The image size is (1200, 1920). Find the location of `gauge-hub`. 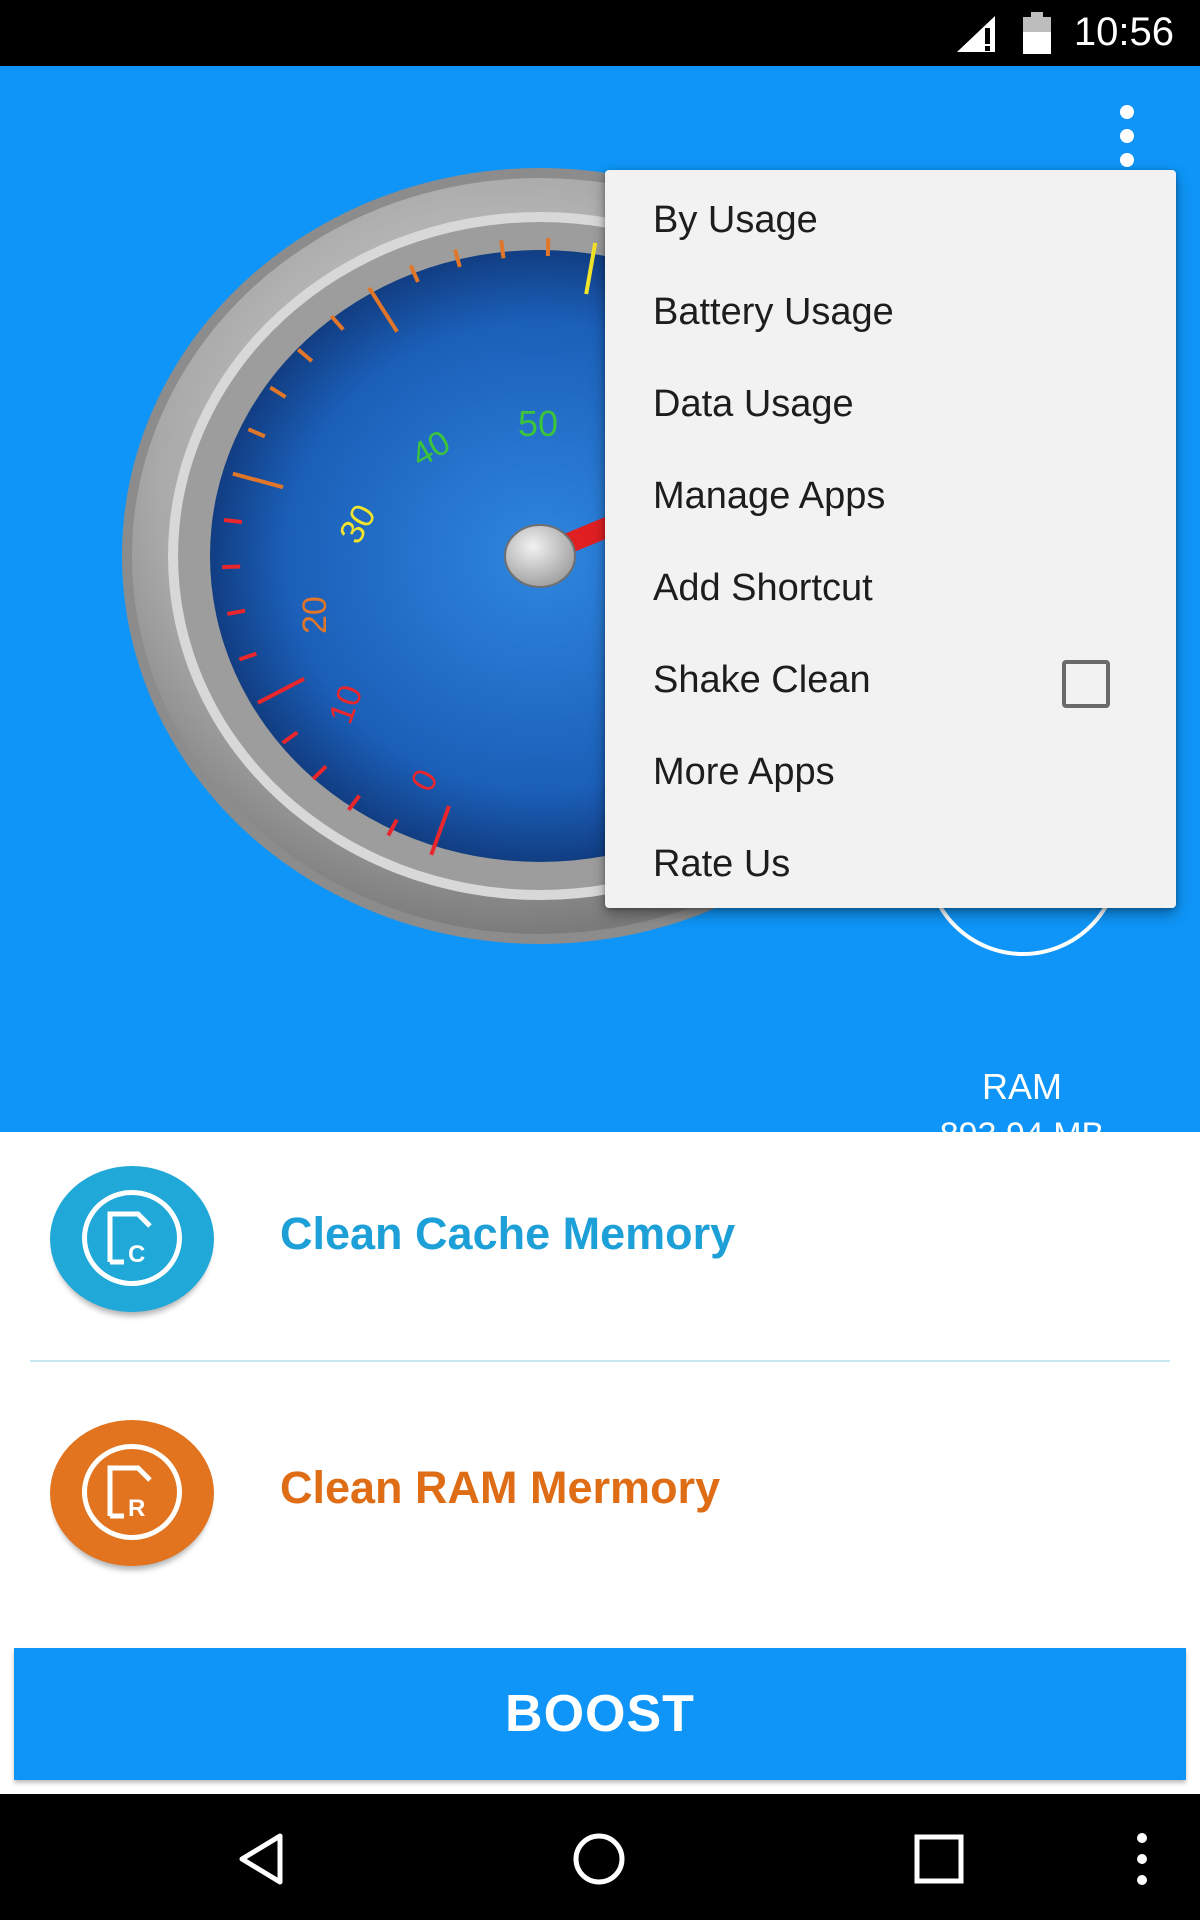

gauge-hub is located at coordinates (540, 556).